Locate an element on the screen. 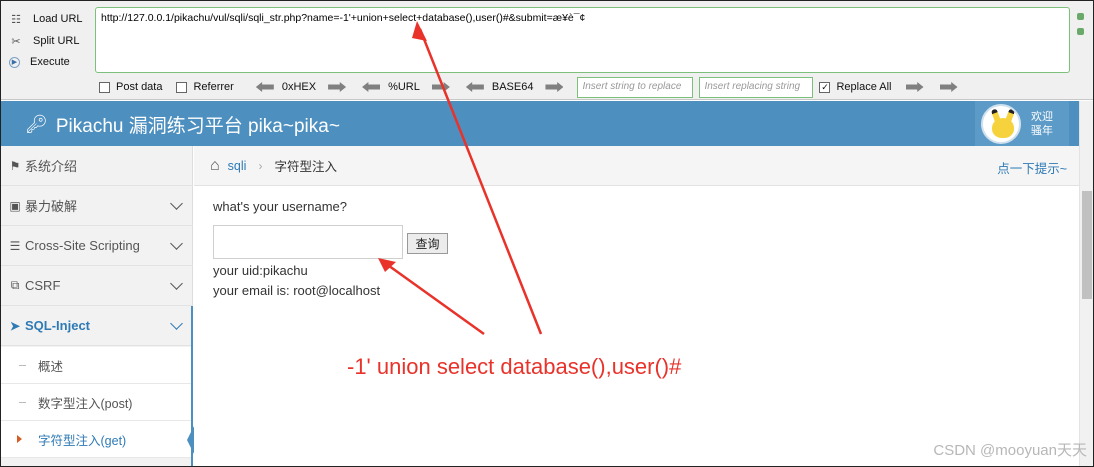  watermark: CSDN @mooyuan天天 is located at coordinates (1010, 450).